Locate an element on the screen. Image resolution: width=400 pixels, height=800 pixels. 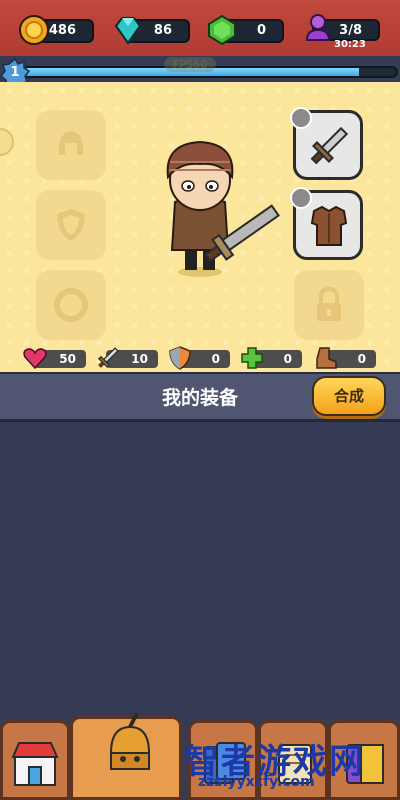
gold-value: 486 is located at coordinates (62, 30).